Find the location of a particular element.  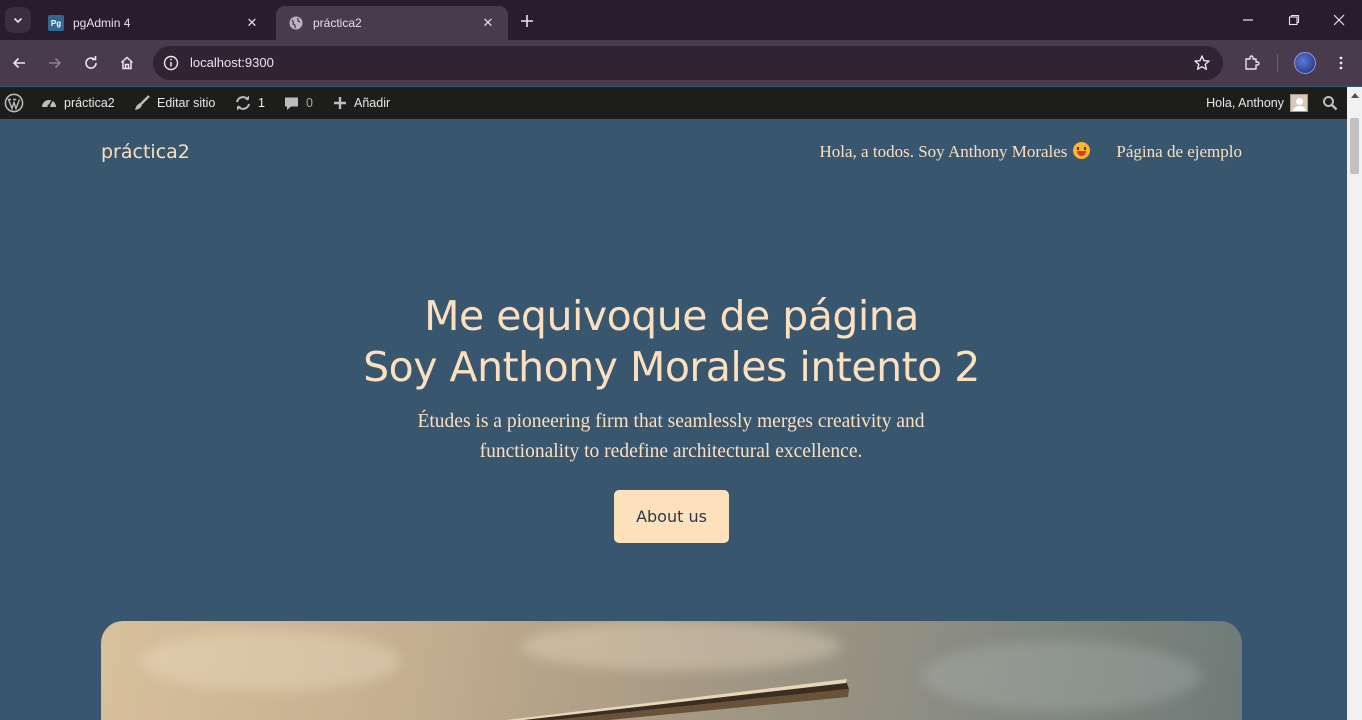

browser-menu-button is located at coordinates (1341, 63).